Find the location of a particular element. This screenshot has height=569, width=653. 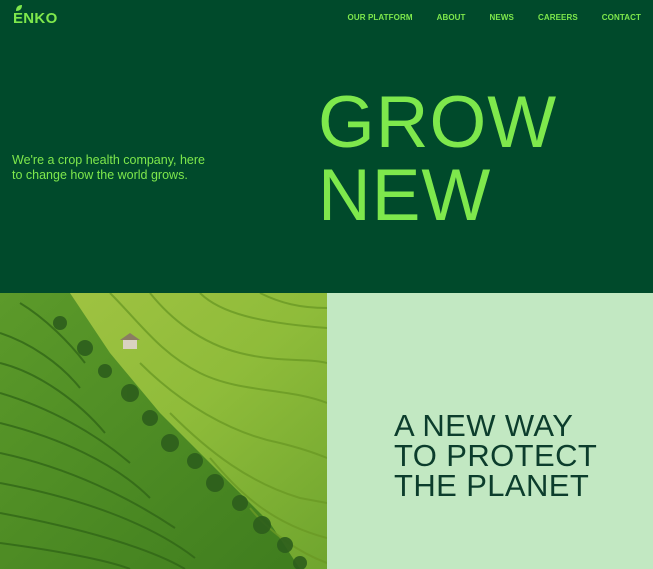

mission-title-line-2: TO PROTECT is located at coordinates (496, 455).